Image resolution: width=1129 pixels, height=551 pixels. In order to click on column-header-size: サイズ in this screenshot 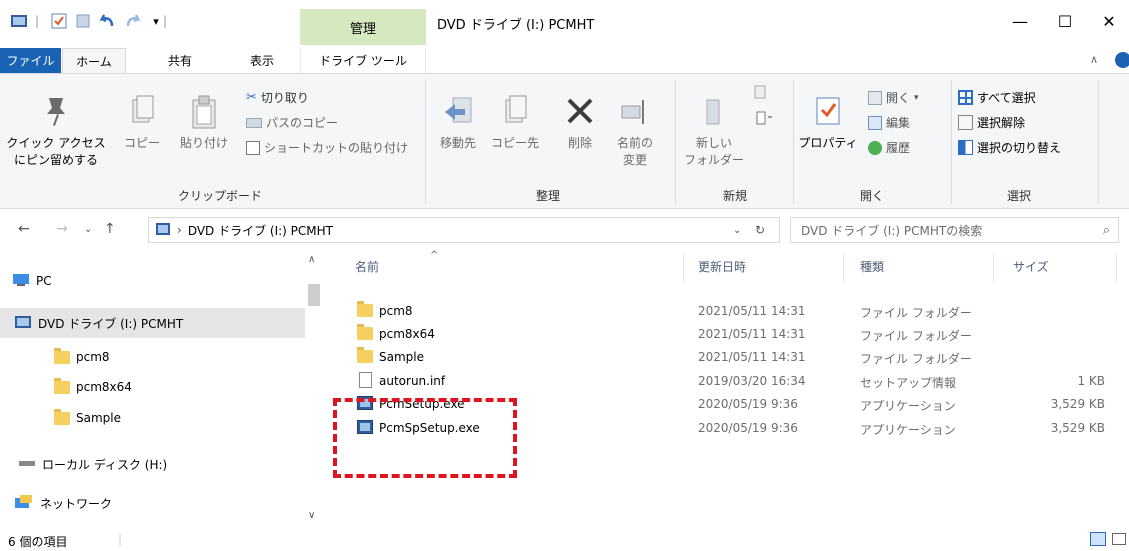, I will do `click(1031, 266)`.